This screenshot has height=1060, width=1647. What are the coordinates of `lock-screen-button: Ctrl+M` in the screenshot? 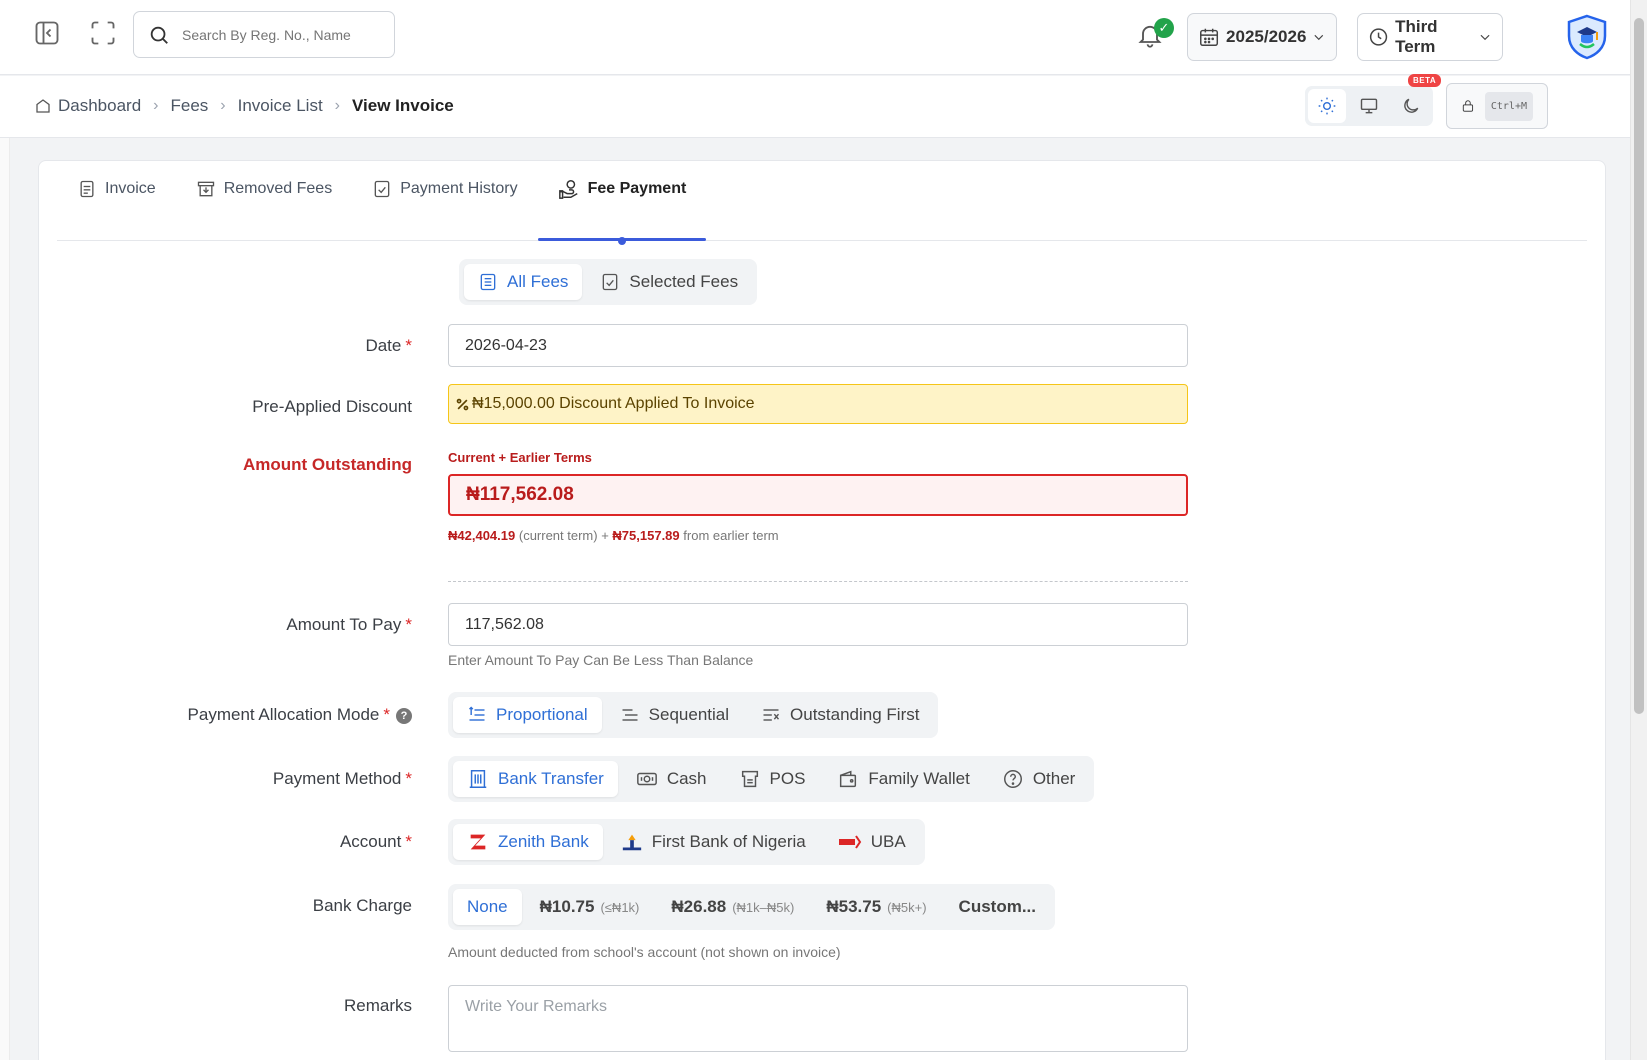 It's located at (1497, 106).